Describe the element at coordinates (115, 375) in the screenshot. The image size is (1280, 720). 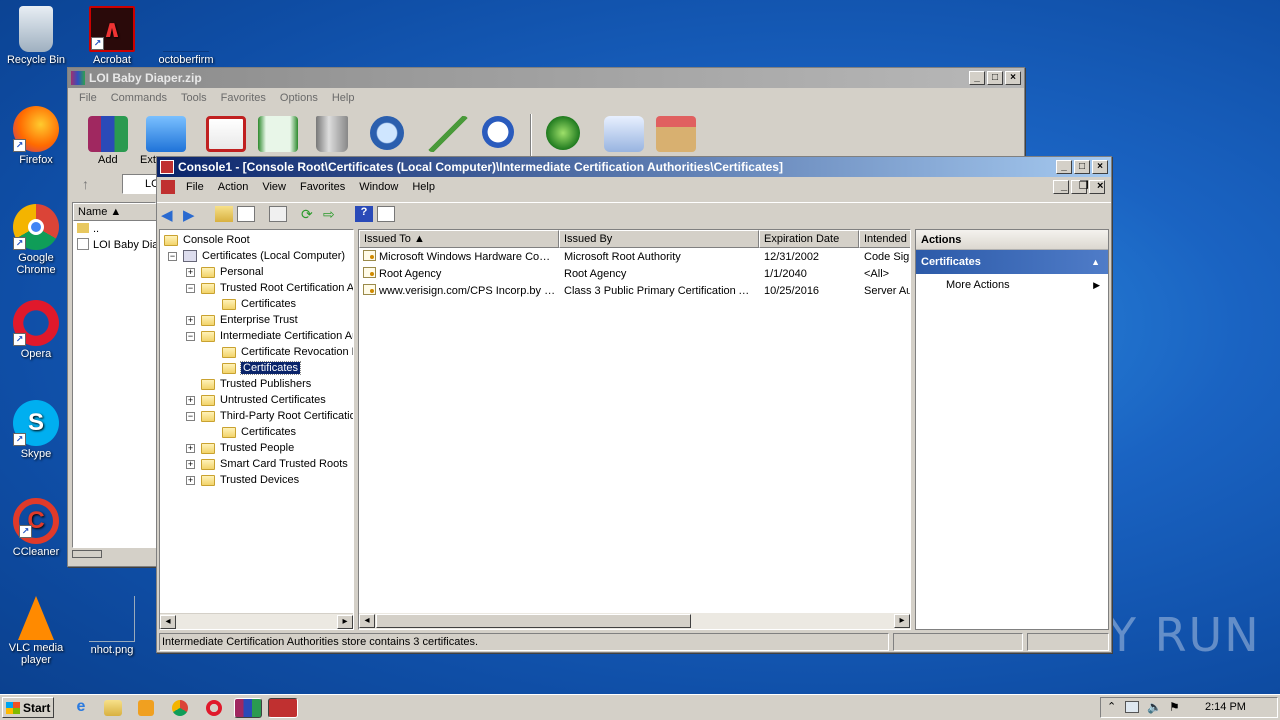
I see `file-list: Name ▲ .. LOI Baby Dia` at that location.